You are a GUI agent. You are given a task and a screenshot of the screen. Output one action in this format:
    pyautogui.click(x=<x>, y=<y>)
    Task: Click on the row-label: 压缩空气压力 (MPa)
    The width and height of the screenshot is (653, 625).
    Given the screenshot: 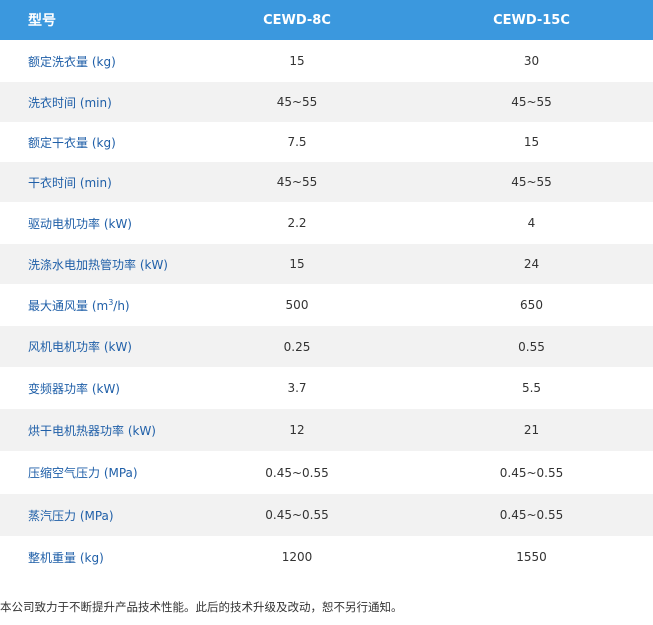 What is the action you would take?
    pyautogui.click(x=83, y=473)
    